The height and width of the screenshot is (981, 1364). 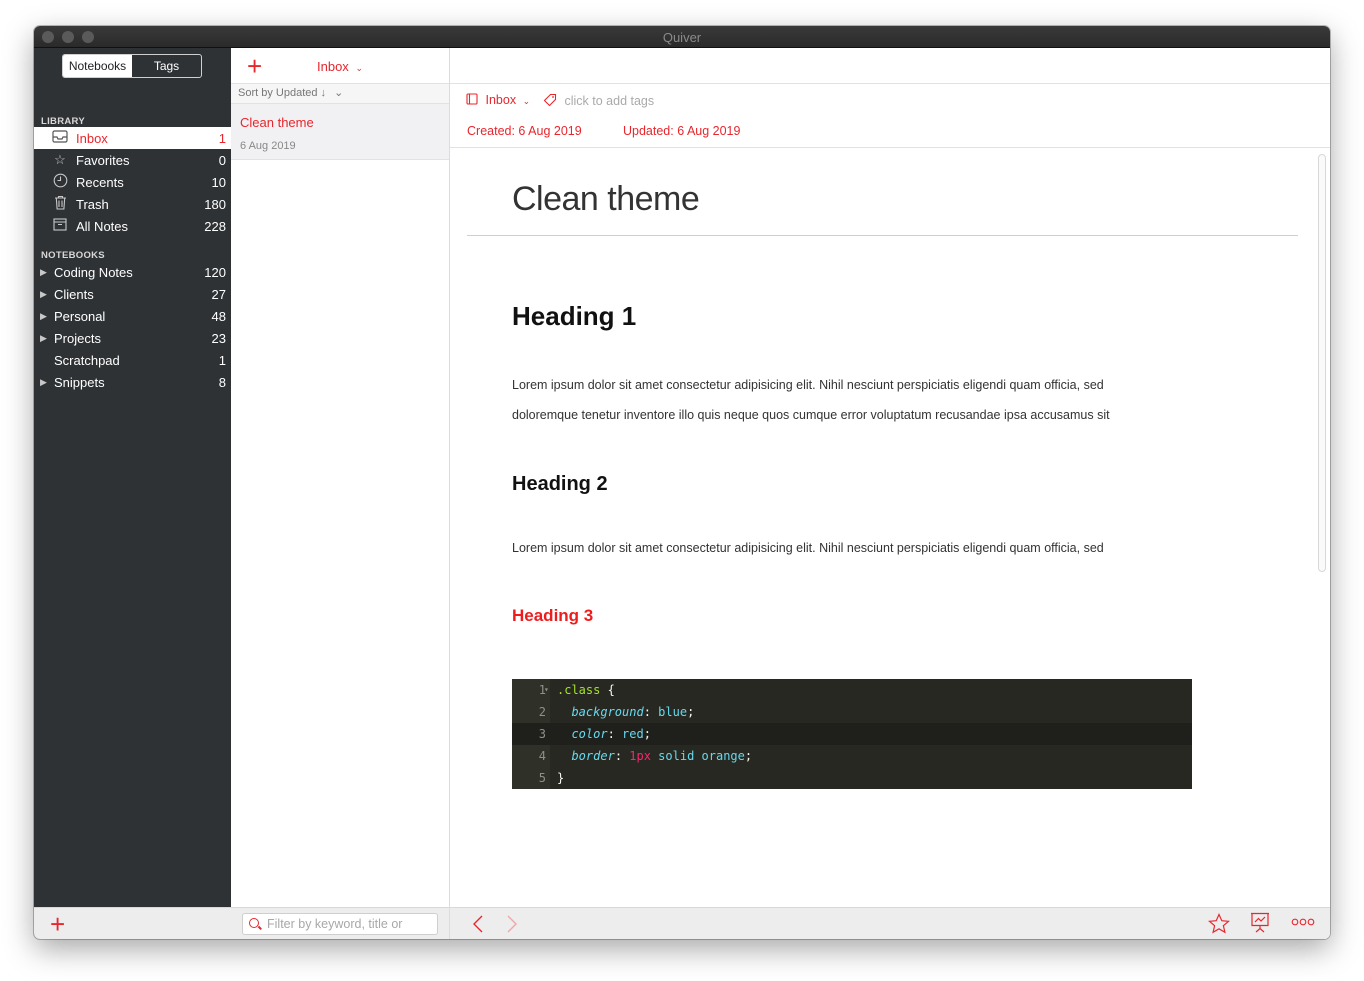 What do you see at coordinates (132, 160) in the screenshot?
I see `sidebar-item-favorites: ☆ Favorites 0` at bounding box center [132, 160].